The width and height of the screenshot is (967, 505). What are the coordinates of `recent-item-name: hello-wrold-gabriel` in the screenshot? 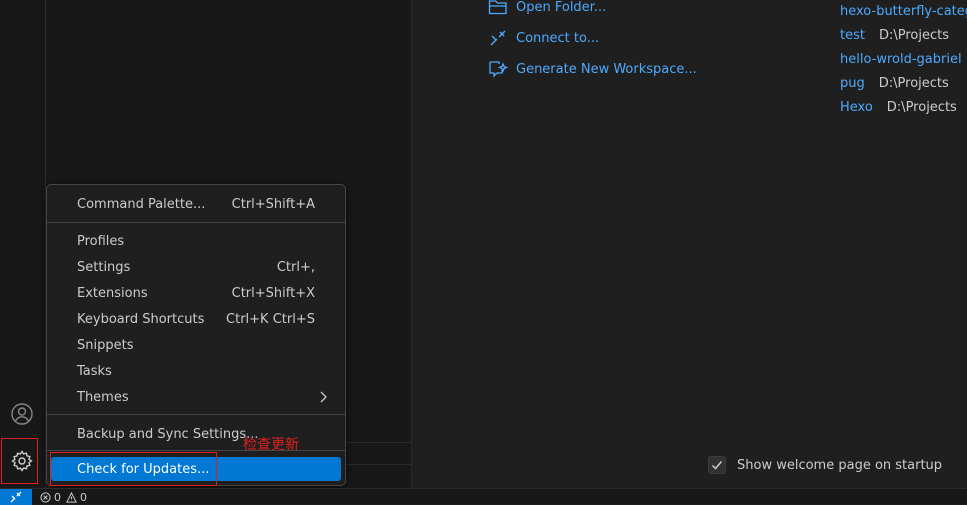 It's located at (901, 59).